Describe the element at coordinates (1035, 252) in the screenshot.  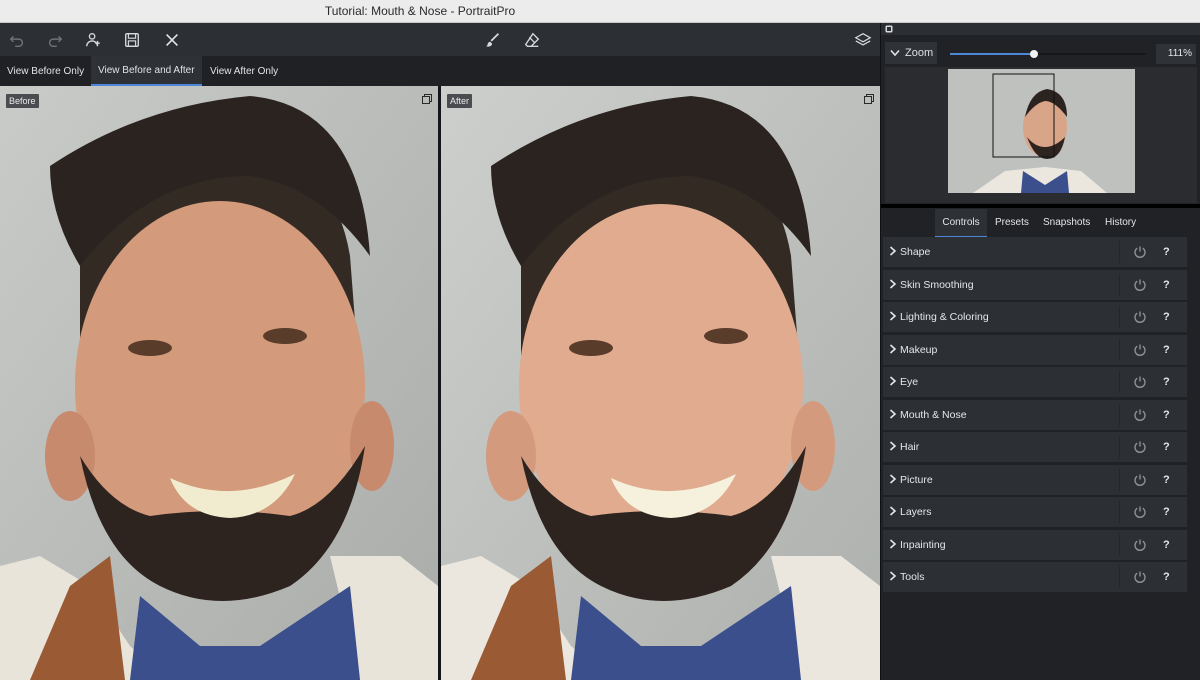
I see `control-row-shape: Shape?` at that location.